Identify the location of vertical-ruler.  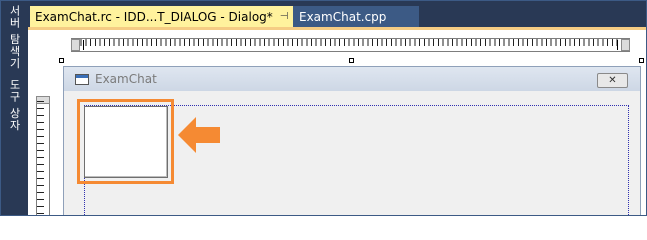
(43, 155).